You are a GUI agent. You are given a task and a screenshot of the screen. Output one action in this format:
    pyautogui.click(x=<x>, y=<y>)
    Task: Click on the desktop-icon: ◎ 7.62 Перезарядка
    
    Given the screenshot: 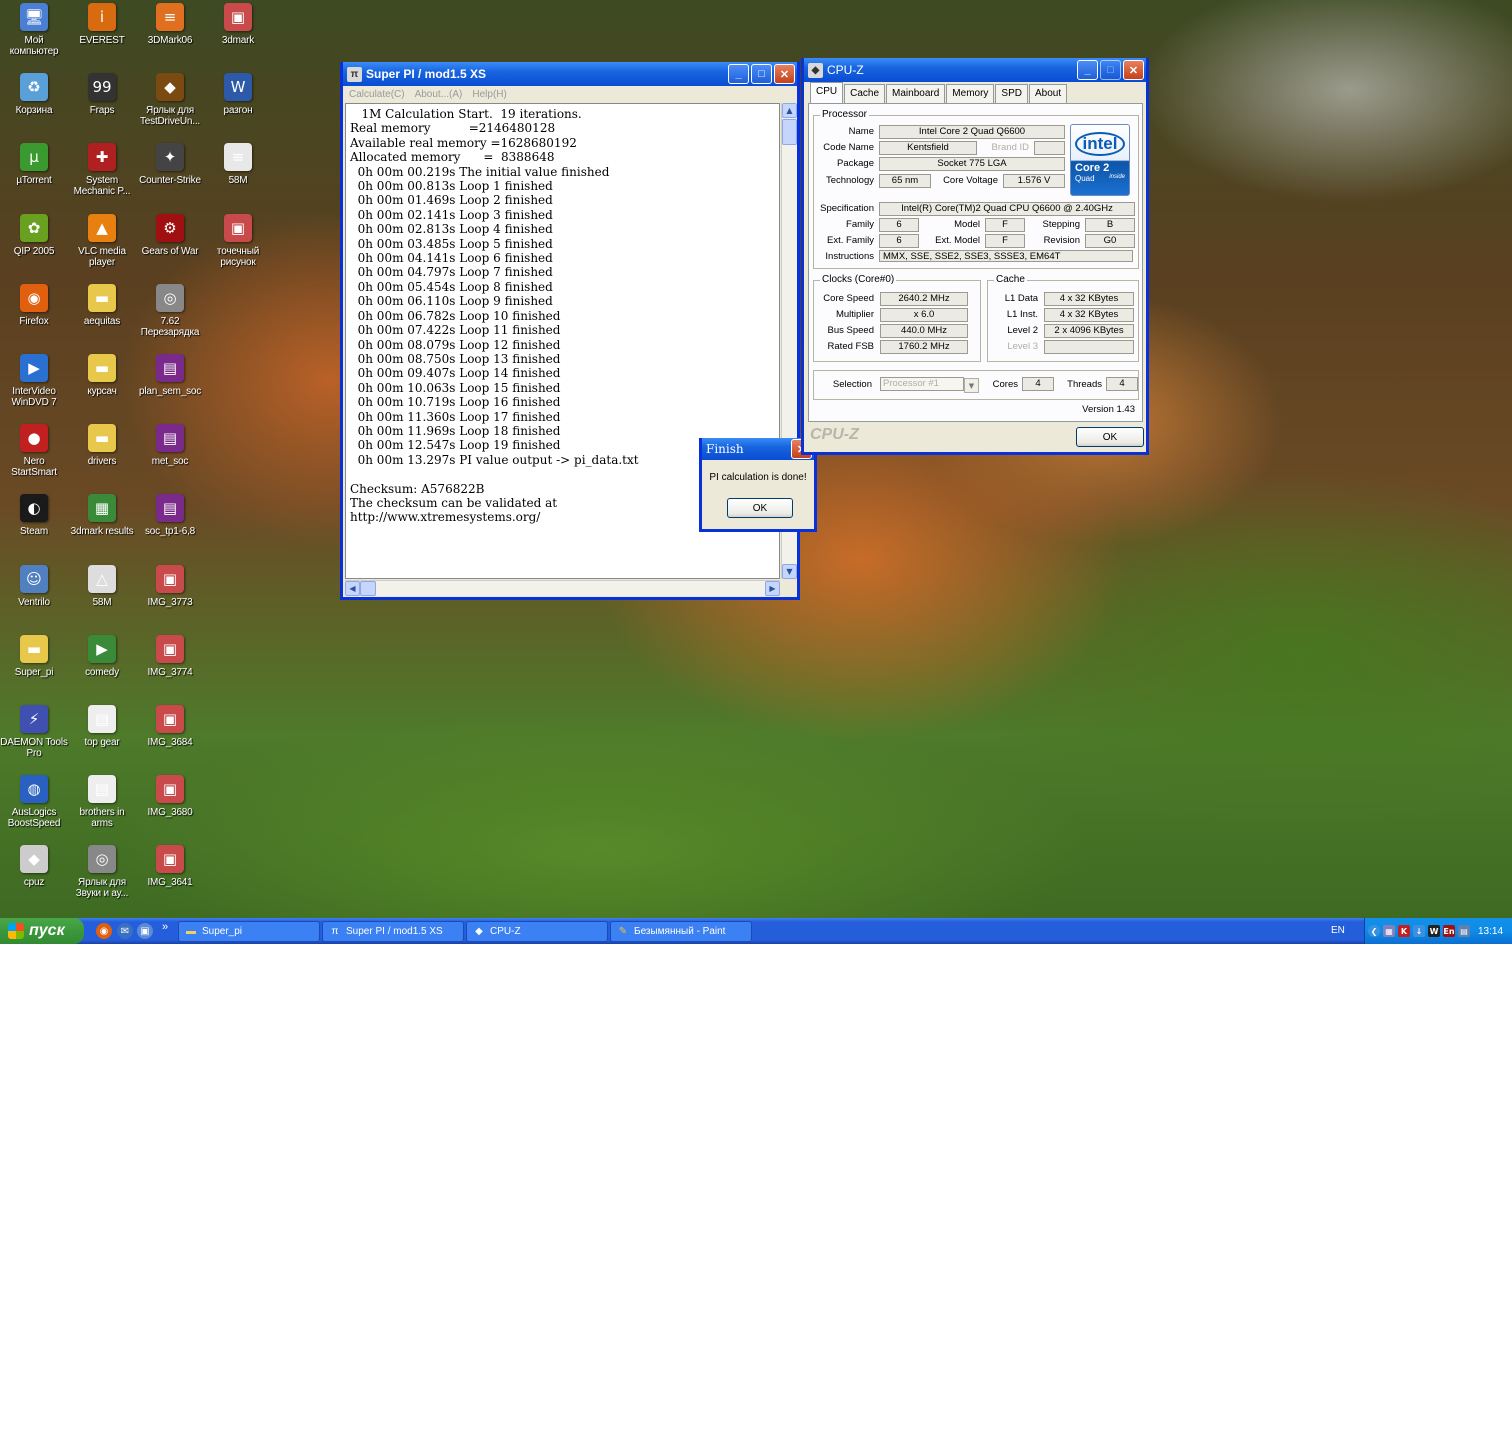 What is the action you would take?
    pyautogui.click(x=170, y=310)
    